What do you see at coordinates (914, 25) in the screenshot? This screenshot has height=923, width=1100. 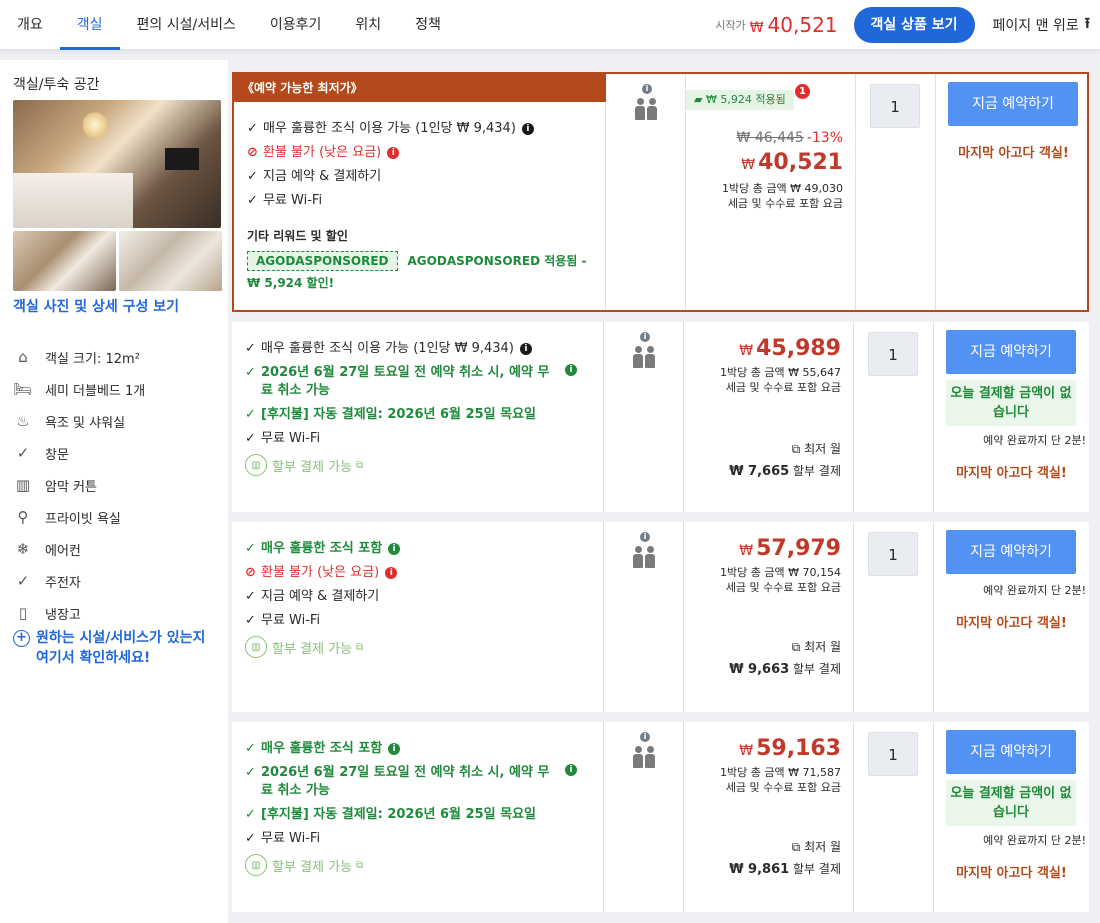 I see `view-rooms-button: 객실 상품 보기` at bounding box center [914, 25].